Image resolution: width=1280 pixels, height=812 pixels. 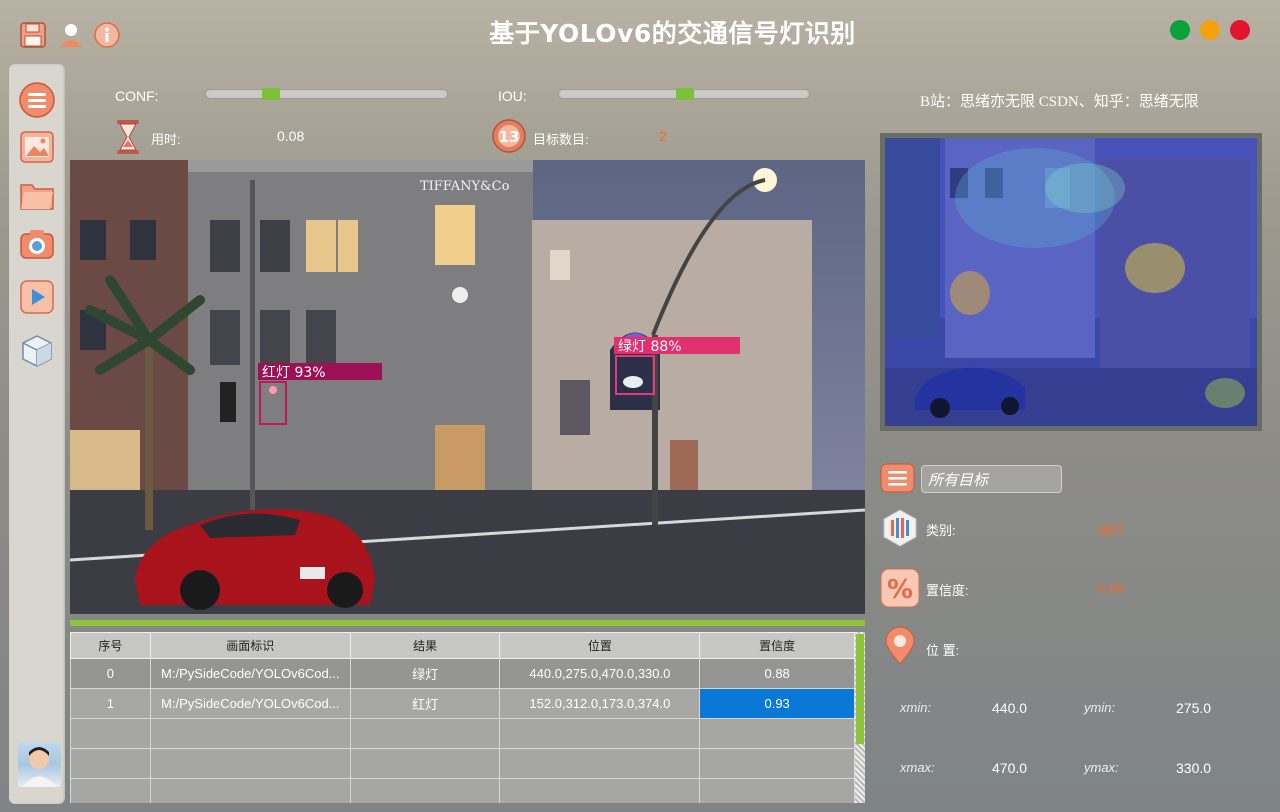 I want to click on save-icon, so click(x=33, y=35).